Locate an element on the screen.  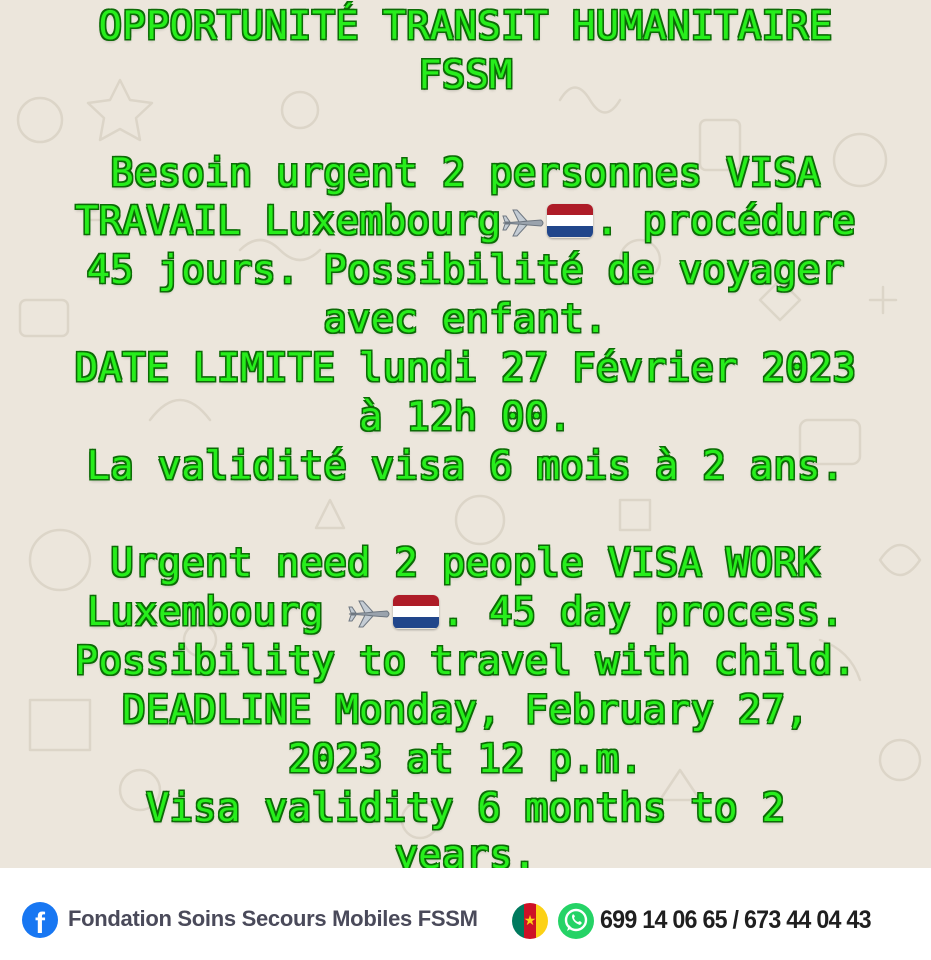
en-line-2-text-a: Luxembourg is located at coordinates (217, 612).